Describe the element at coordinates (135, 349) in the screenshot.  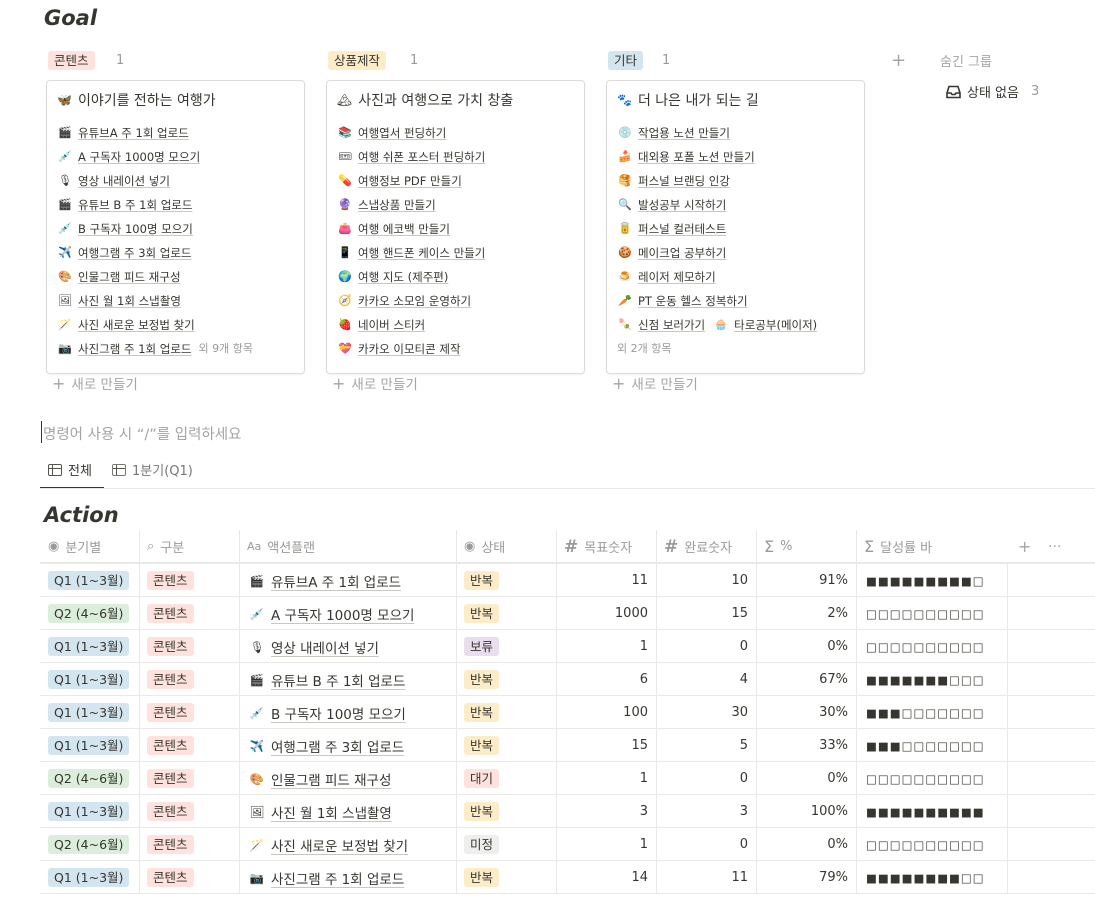
I see `item-link-text: 사진그램 주 1회 업로드` at that location.